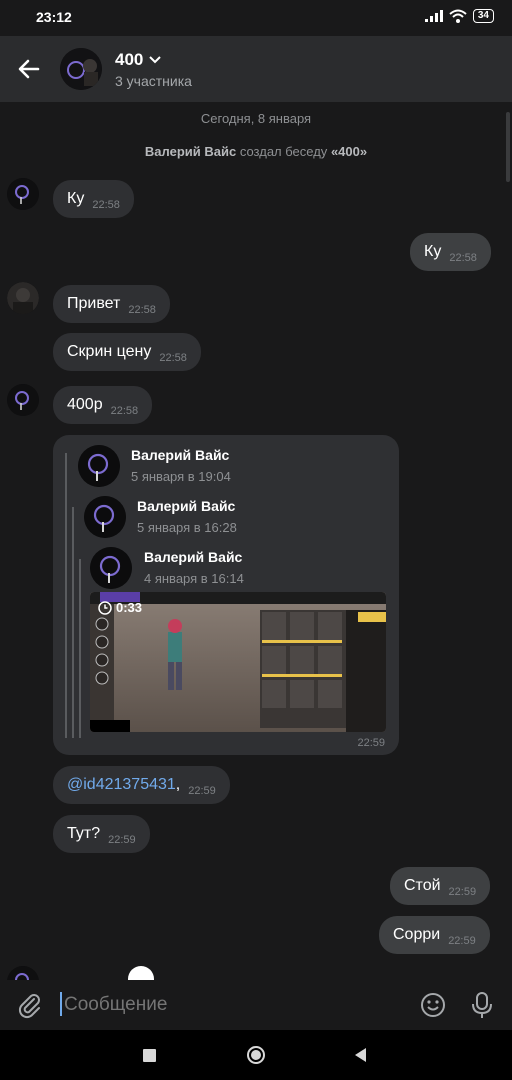  What do you see at coordinates (121, 785) in the screenshot?
I see `user-mention-link: @id421375431` at bounding box center [121, 785].